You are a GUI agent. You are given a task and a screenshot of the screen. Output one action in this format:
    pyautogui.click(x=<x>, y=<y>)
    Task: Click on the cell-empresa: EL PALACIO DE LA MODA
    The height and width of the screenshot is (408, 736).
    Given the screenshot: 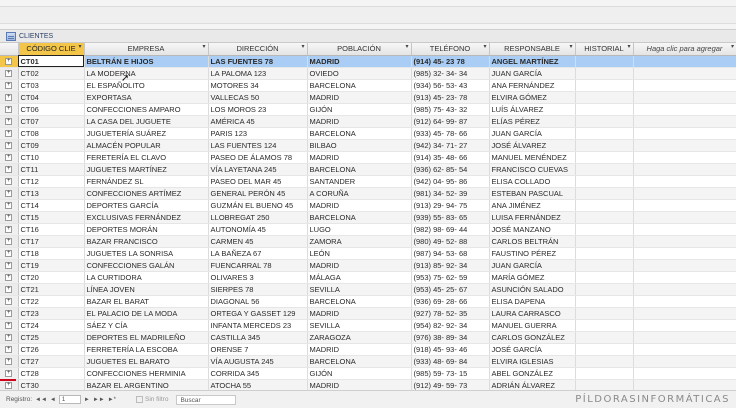 What is the action you would take?
    pyautogui.click(x=146, y=313)
    